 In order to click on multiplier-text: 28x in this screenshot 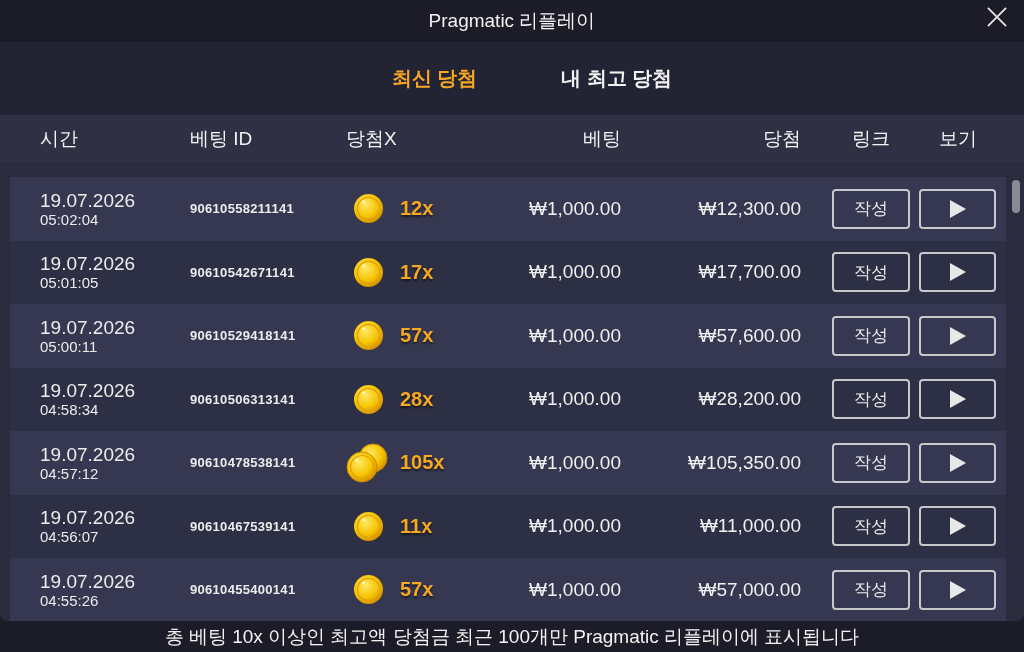, I will do `click(417, 399)`.